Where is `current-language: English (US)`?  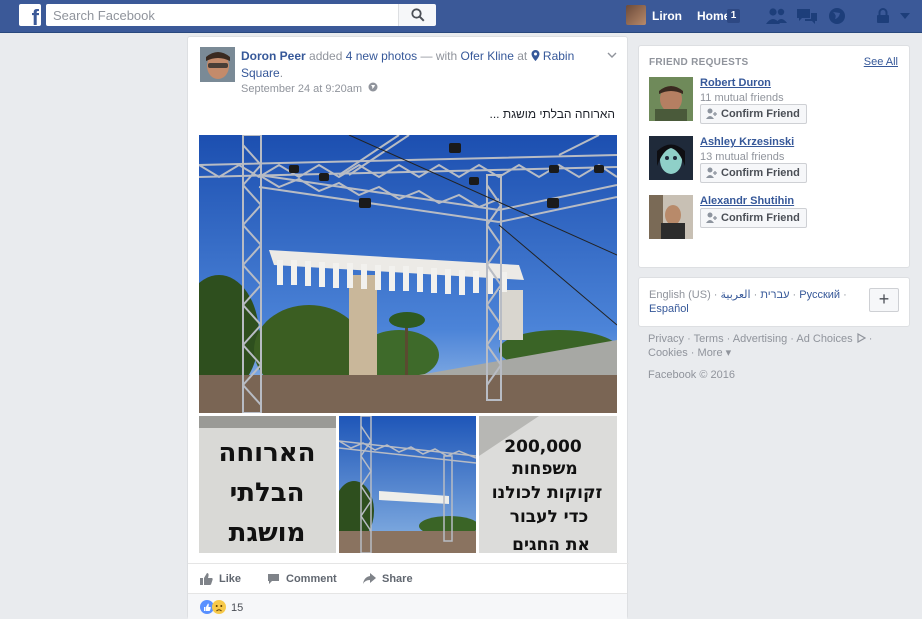 current-language: English (US) is located at coordinates (680, 295).